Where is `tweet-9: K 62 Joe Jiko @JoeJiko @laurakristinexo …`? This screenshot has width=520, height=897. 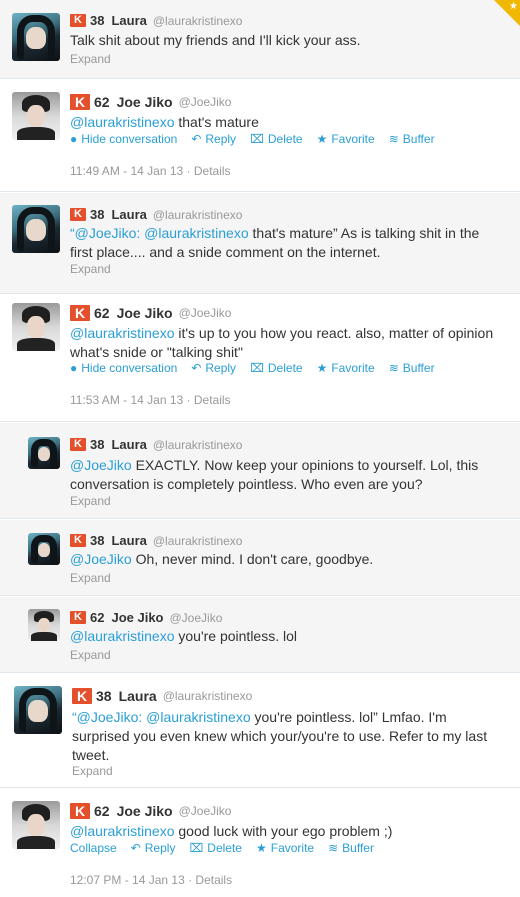
tweet-9: K 62 Joe Jiko @JoeJiko @laurakristinexo … is located at coordinates (260, 843).